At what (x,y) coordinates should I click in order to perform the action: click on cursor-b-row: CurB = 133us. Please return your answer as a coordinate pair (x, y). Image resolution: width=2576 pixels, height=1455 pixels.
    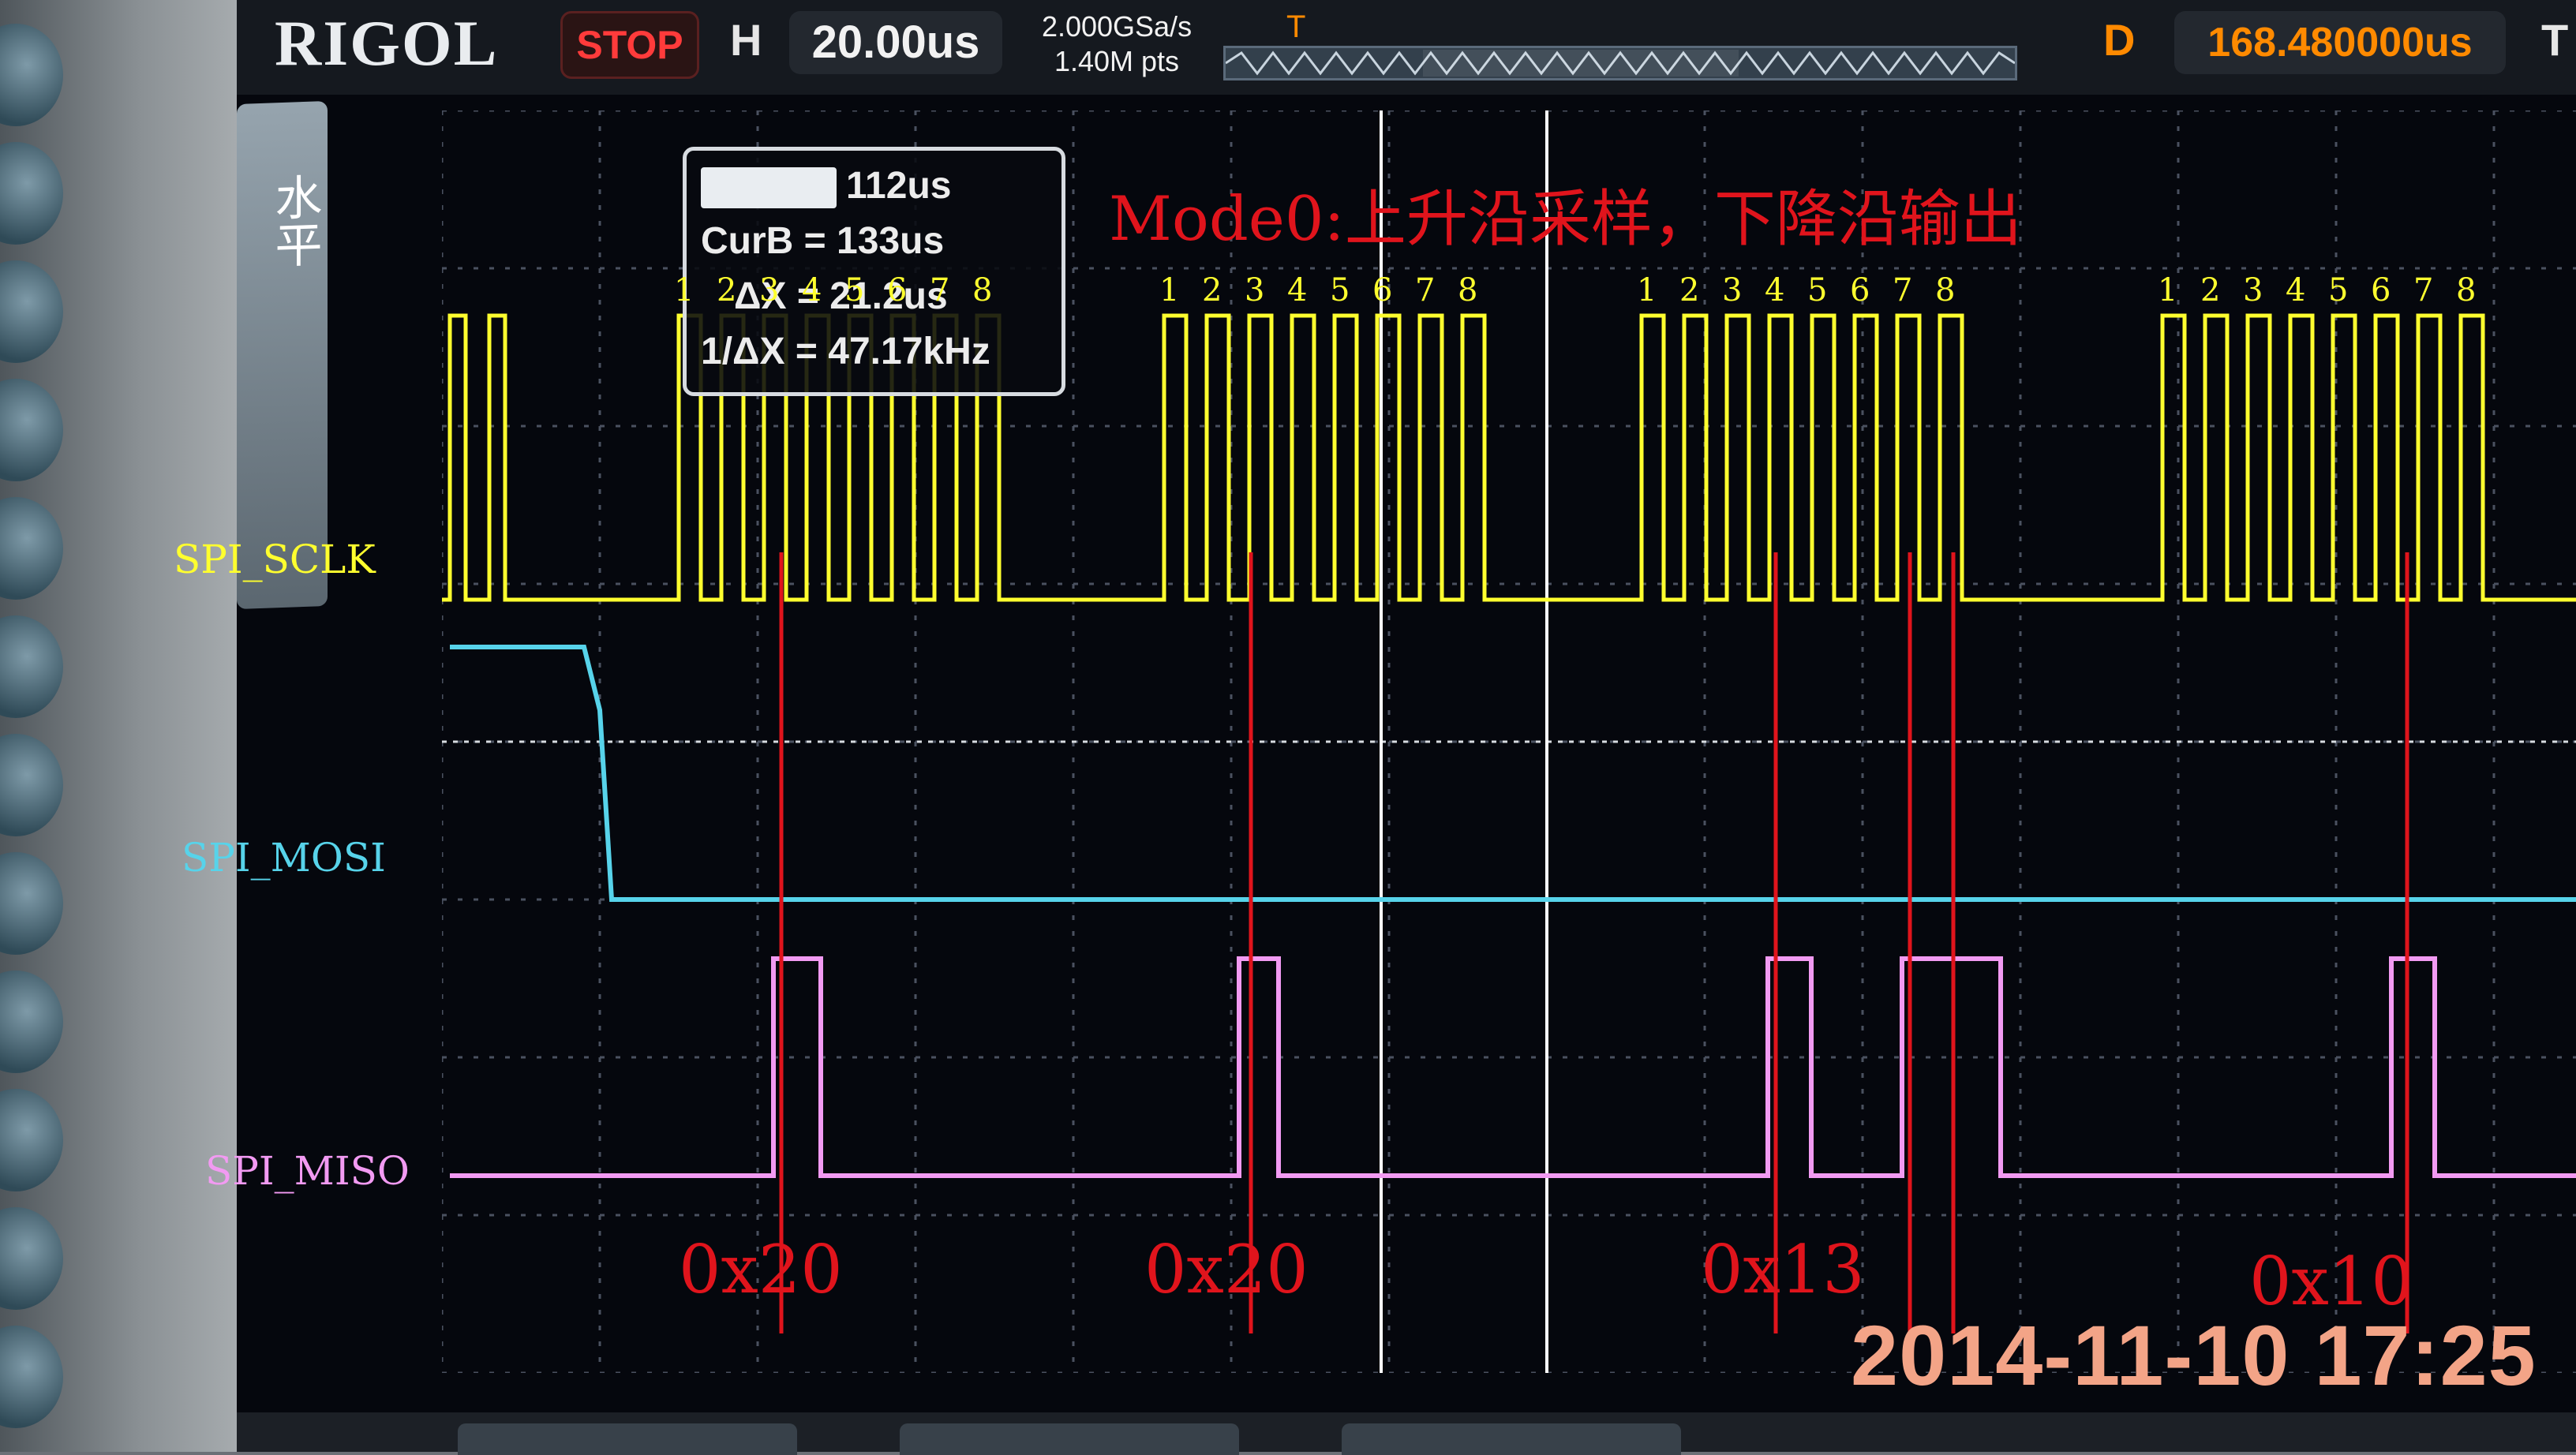
    Looking at the image, I should click on (822, 241).